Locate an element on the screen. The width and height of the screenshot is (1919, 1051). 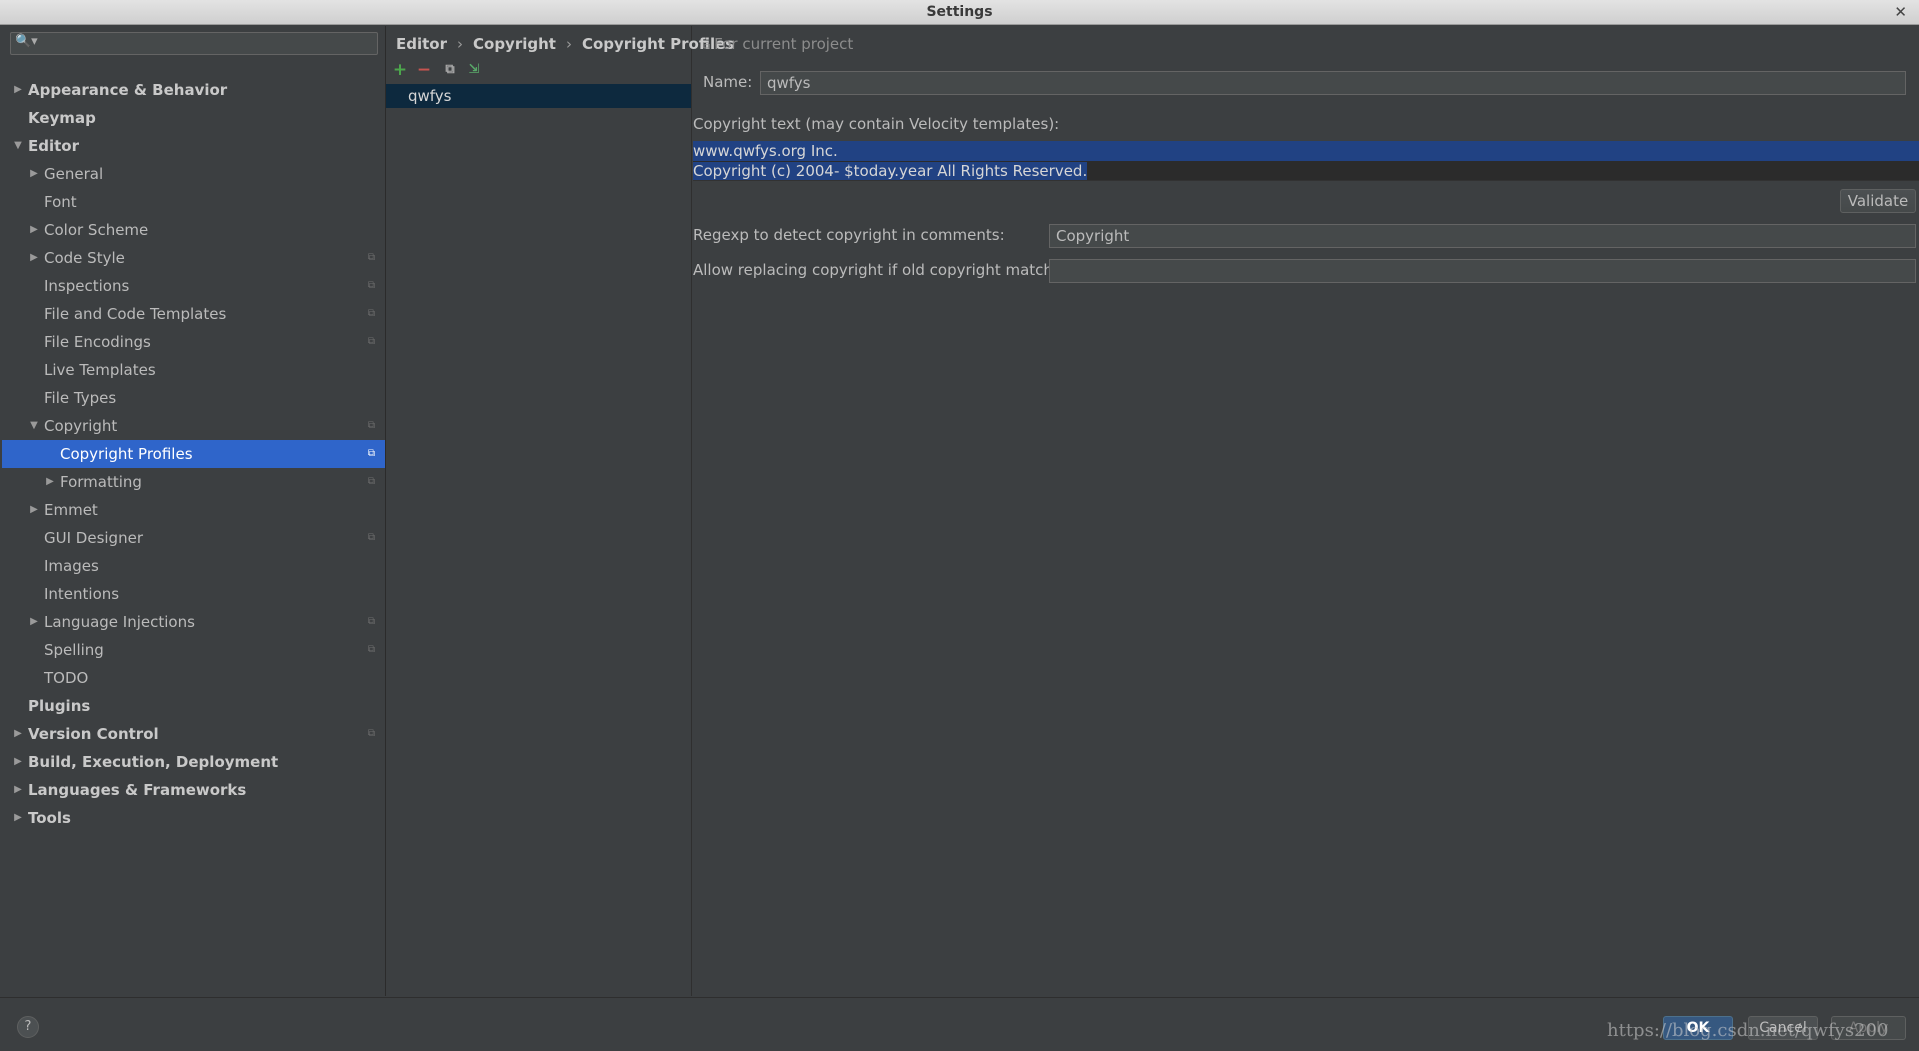
tree-item: TODO is located at coordinates (193, 678).